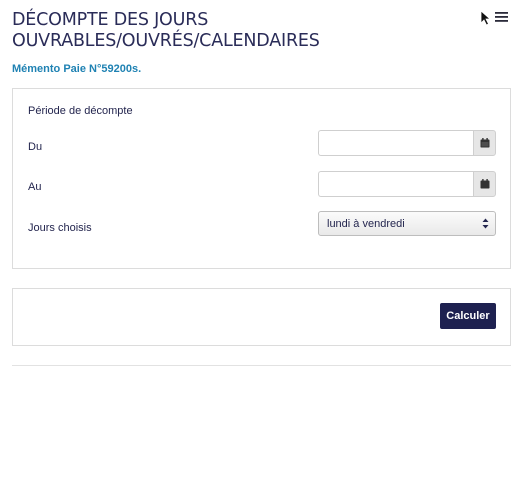 The height and width of the screenshot is (500, 525). I want to click on mouse-pointer-icon, so click(486, 18).